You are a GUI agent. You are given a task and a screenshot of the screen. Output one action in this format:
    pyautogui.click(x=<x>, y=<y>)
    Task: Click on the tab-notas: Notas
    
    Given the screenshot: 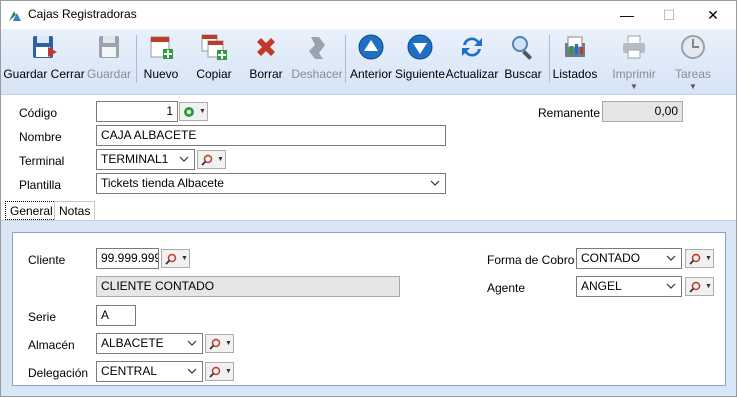 What is the action you would take?
    pyautogui.click(x=75, y=210)
    